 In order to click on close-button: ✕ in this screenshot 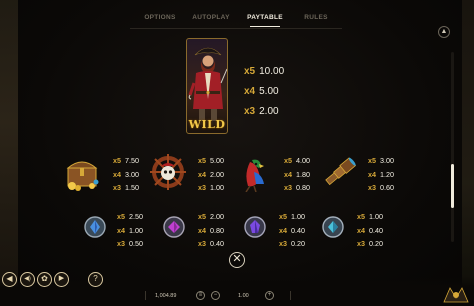, I will do `click(237, 260)`.